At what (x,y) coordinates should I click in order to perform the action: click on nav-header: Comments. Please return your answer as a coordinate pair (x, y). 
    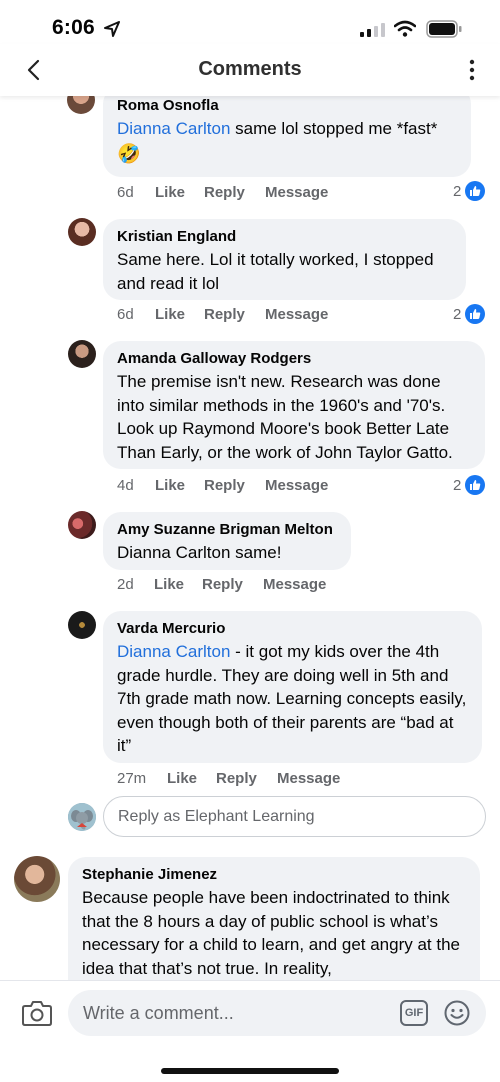
    Looking at the image, I should click on (250, 70).